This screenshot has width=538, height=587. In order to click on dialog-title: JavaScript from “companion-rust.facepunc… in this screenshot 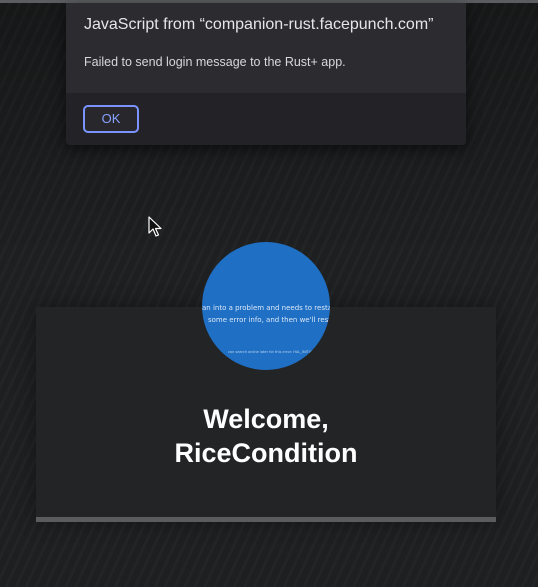, I will do `click(259, 24)`.